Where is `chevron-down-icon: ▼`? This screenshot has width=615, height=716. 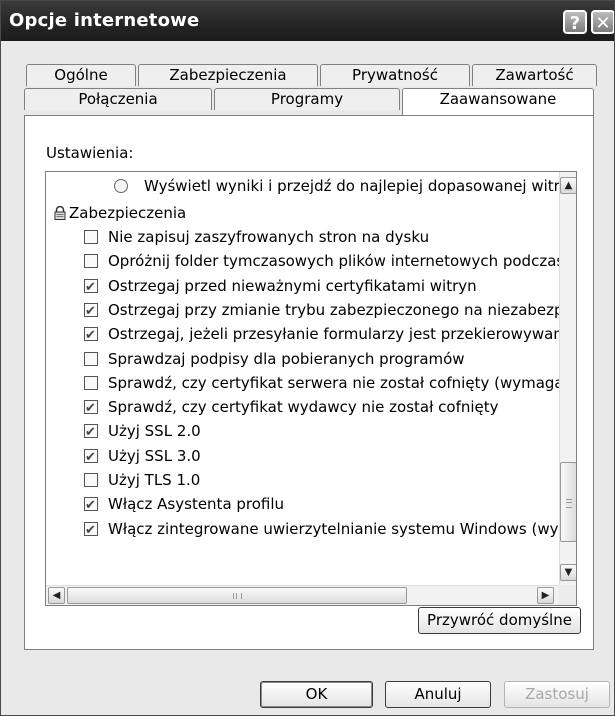
chevron-down-icon: ▼ is located at coordinates (568, 572).